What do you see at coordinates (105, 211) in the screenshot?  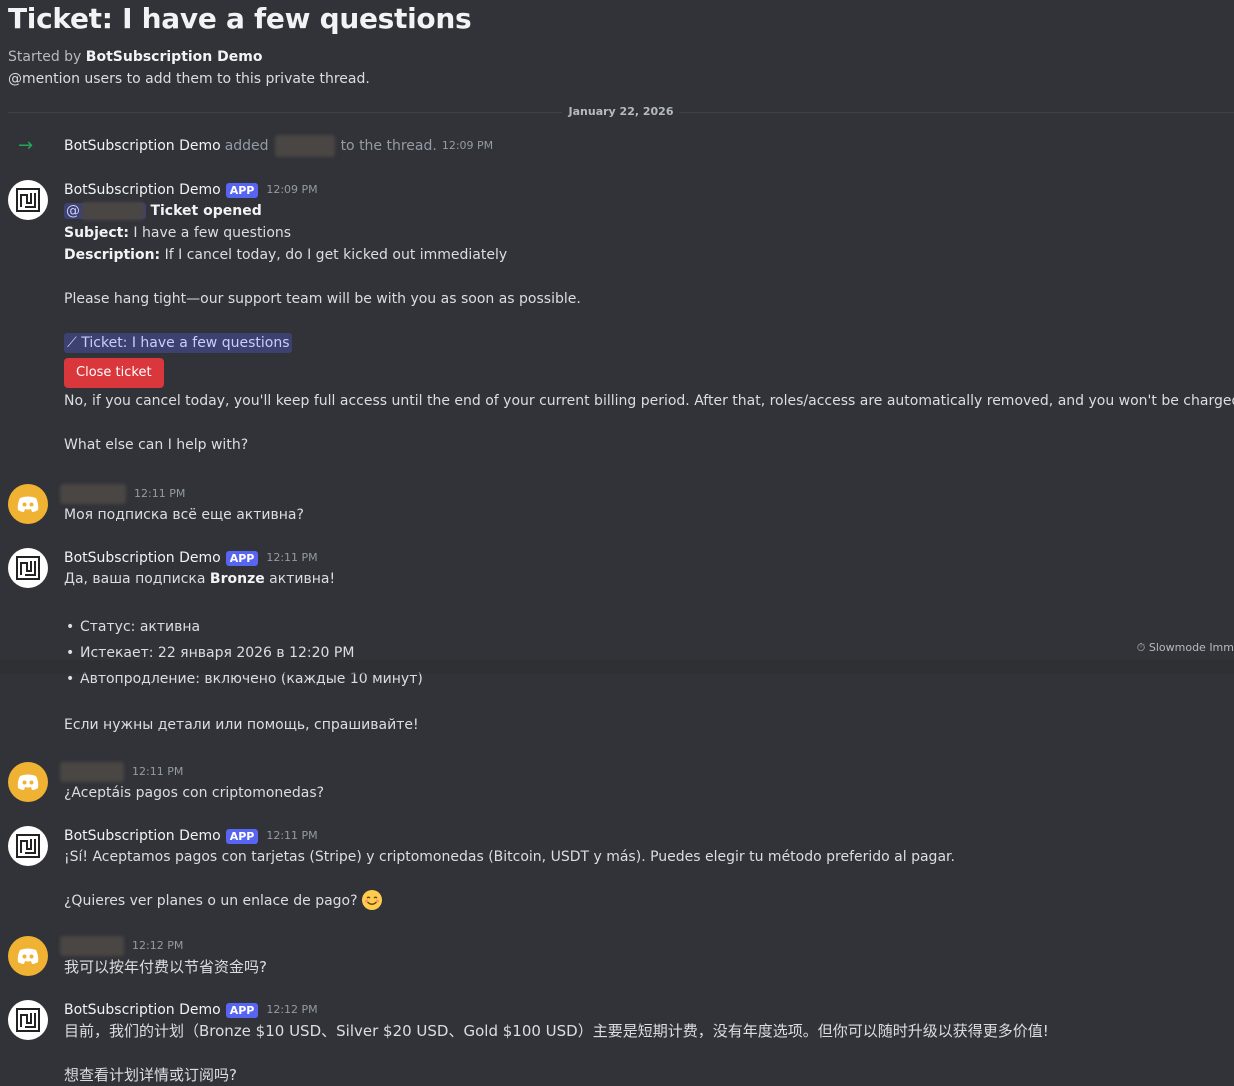 I see `user-mention: @` at bounding box center [105, 211].